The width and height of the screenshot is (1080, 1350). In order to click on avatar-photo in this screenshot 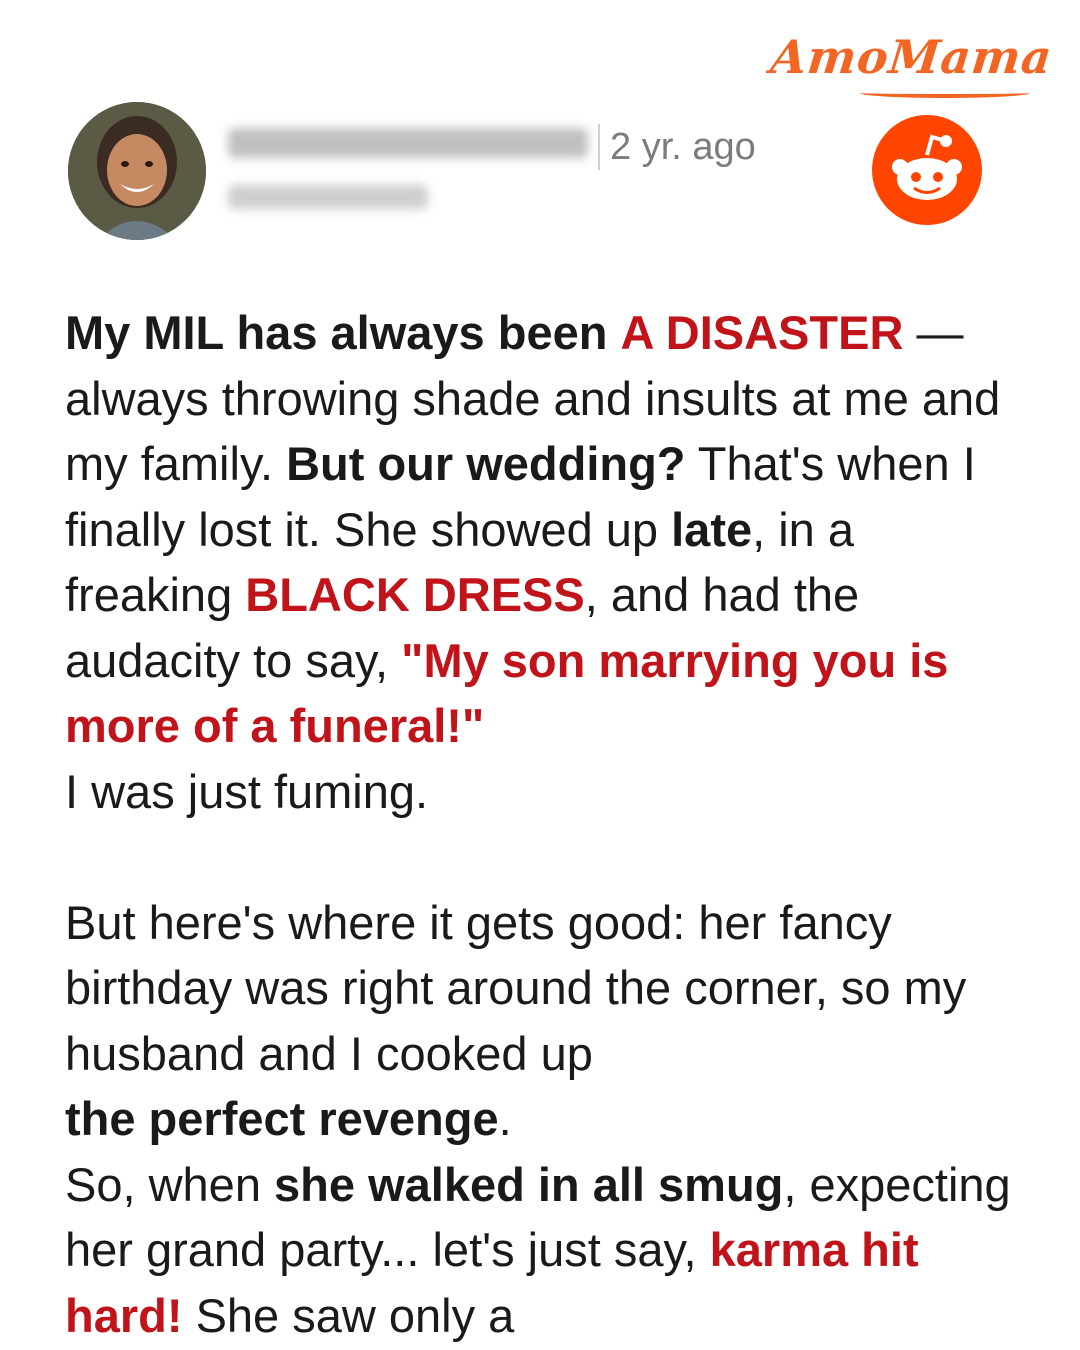, I will do `click(137, 171)`.